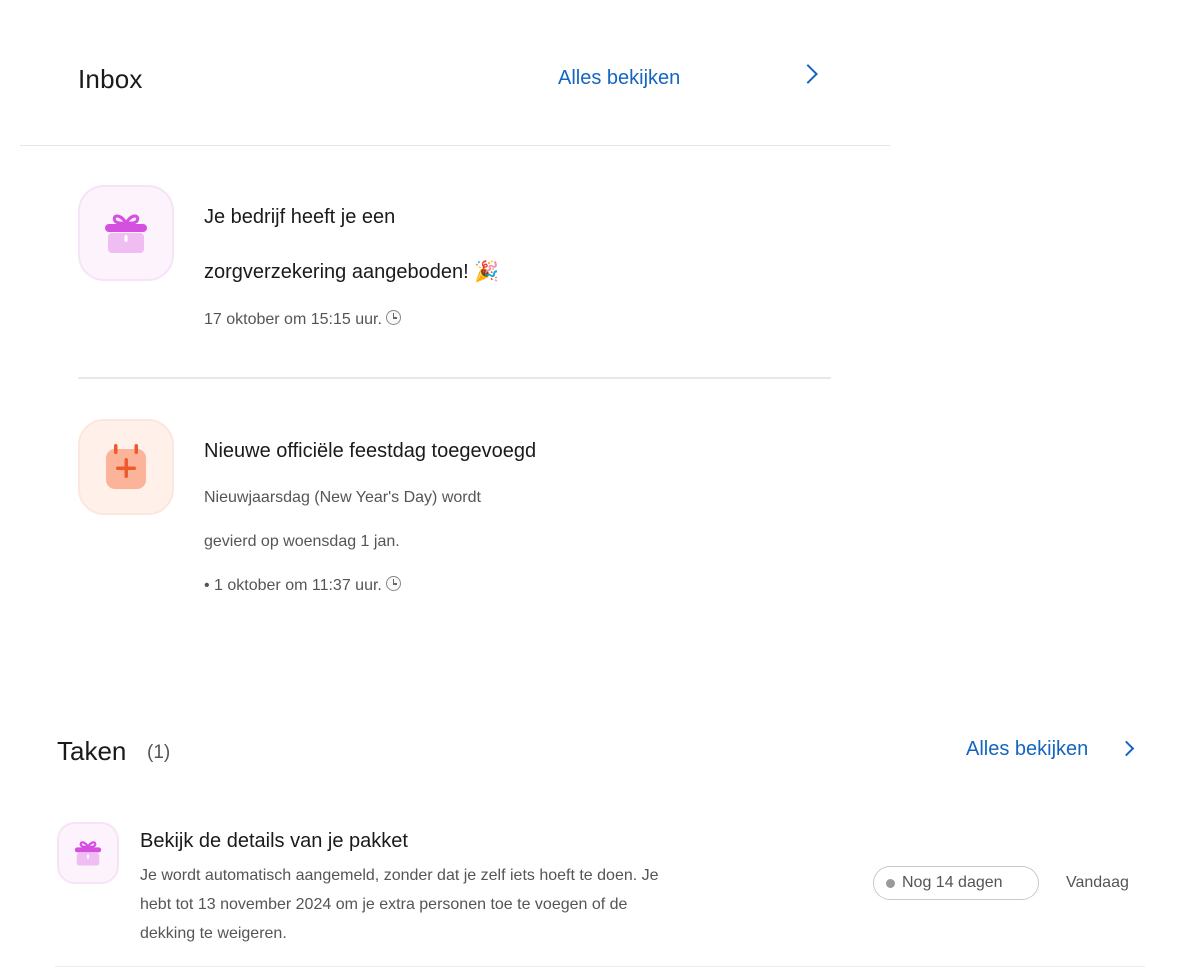 This screenshot has height=970, width=1200. Describe the element at coordinates (952, 882) in the screenshot. I see `badge-label: Nog 14 dagen` at that location.